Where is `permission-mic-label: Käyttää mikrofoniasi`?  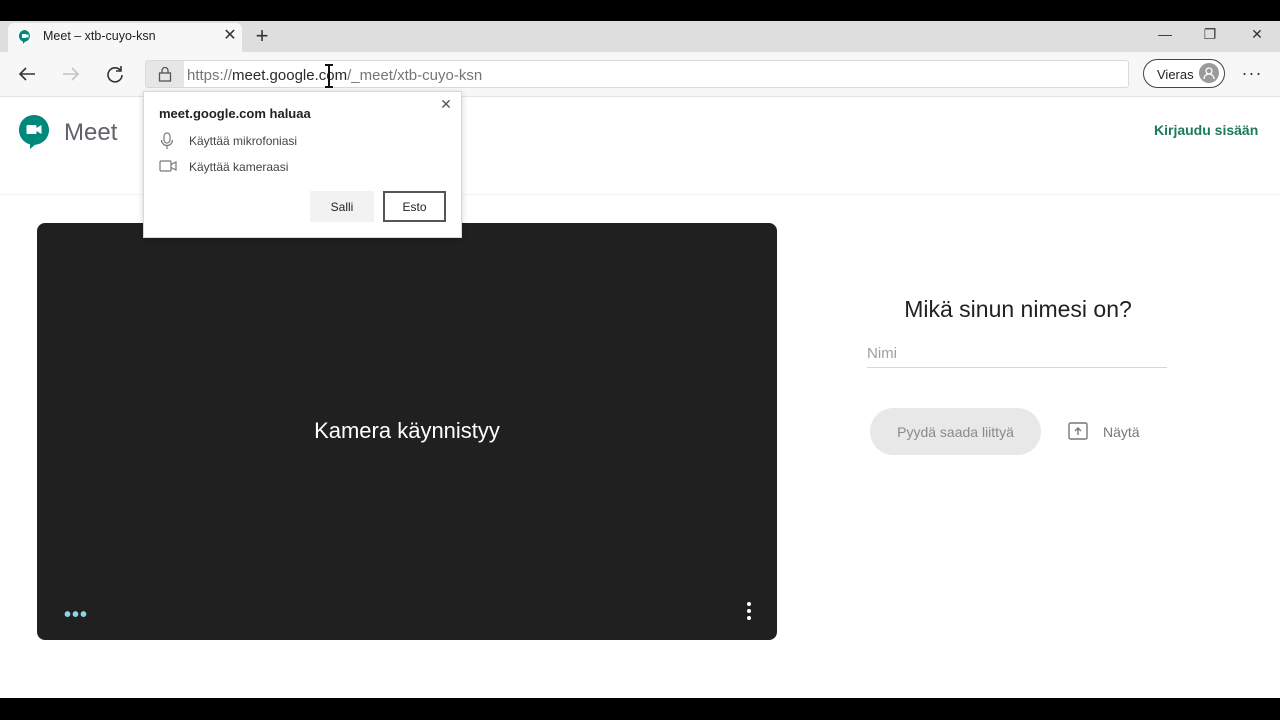 permission-mic-label: Käyttää mikrofoniasi is located at coordinates (243, 141).